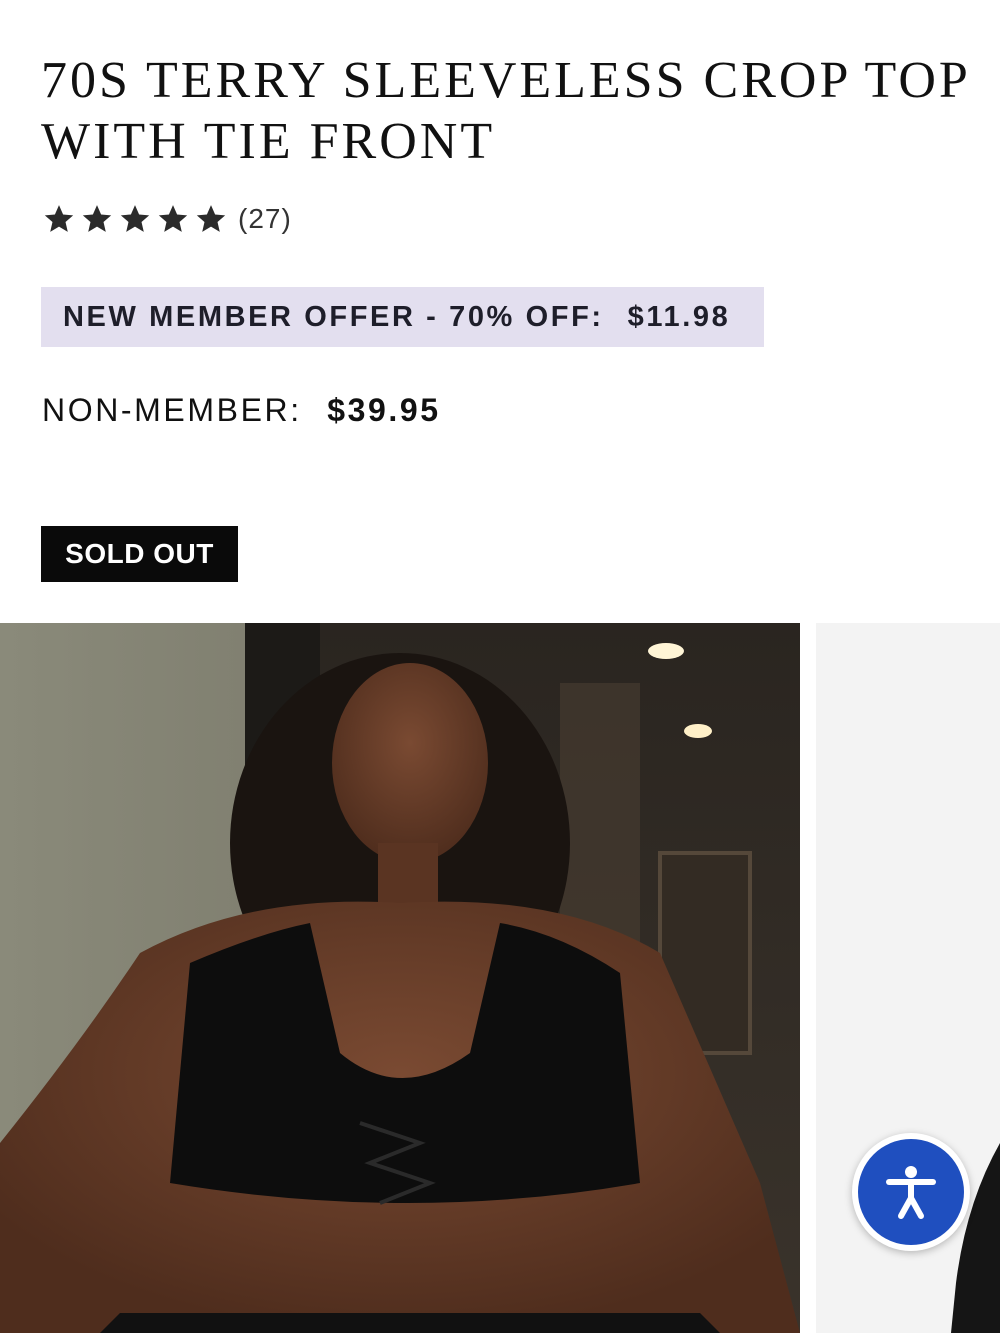  I want to click on member-offer-label: NEW MEMBER OFFER - 70% OFF:, so click(333, 316).